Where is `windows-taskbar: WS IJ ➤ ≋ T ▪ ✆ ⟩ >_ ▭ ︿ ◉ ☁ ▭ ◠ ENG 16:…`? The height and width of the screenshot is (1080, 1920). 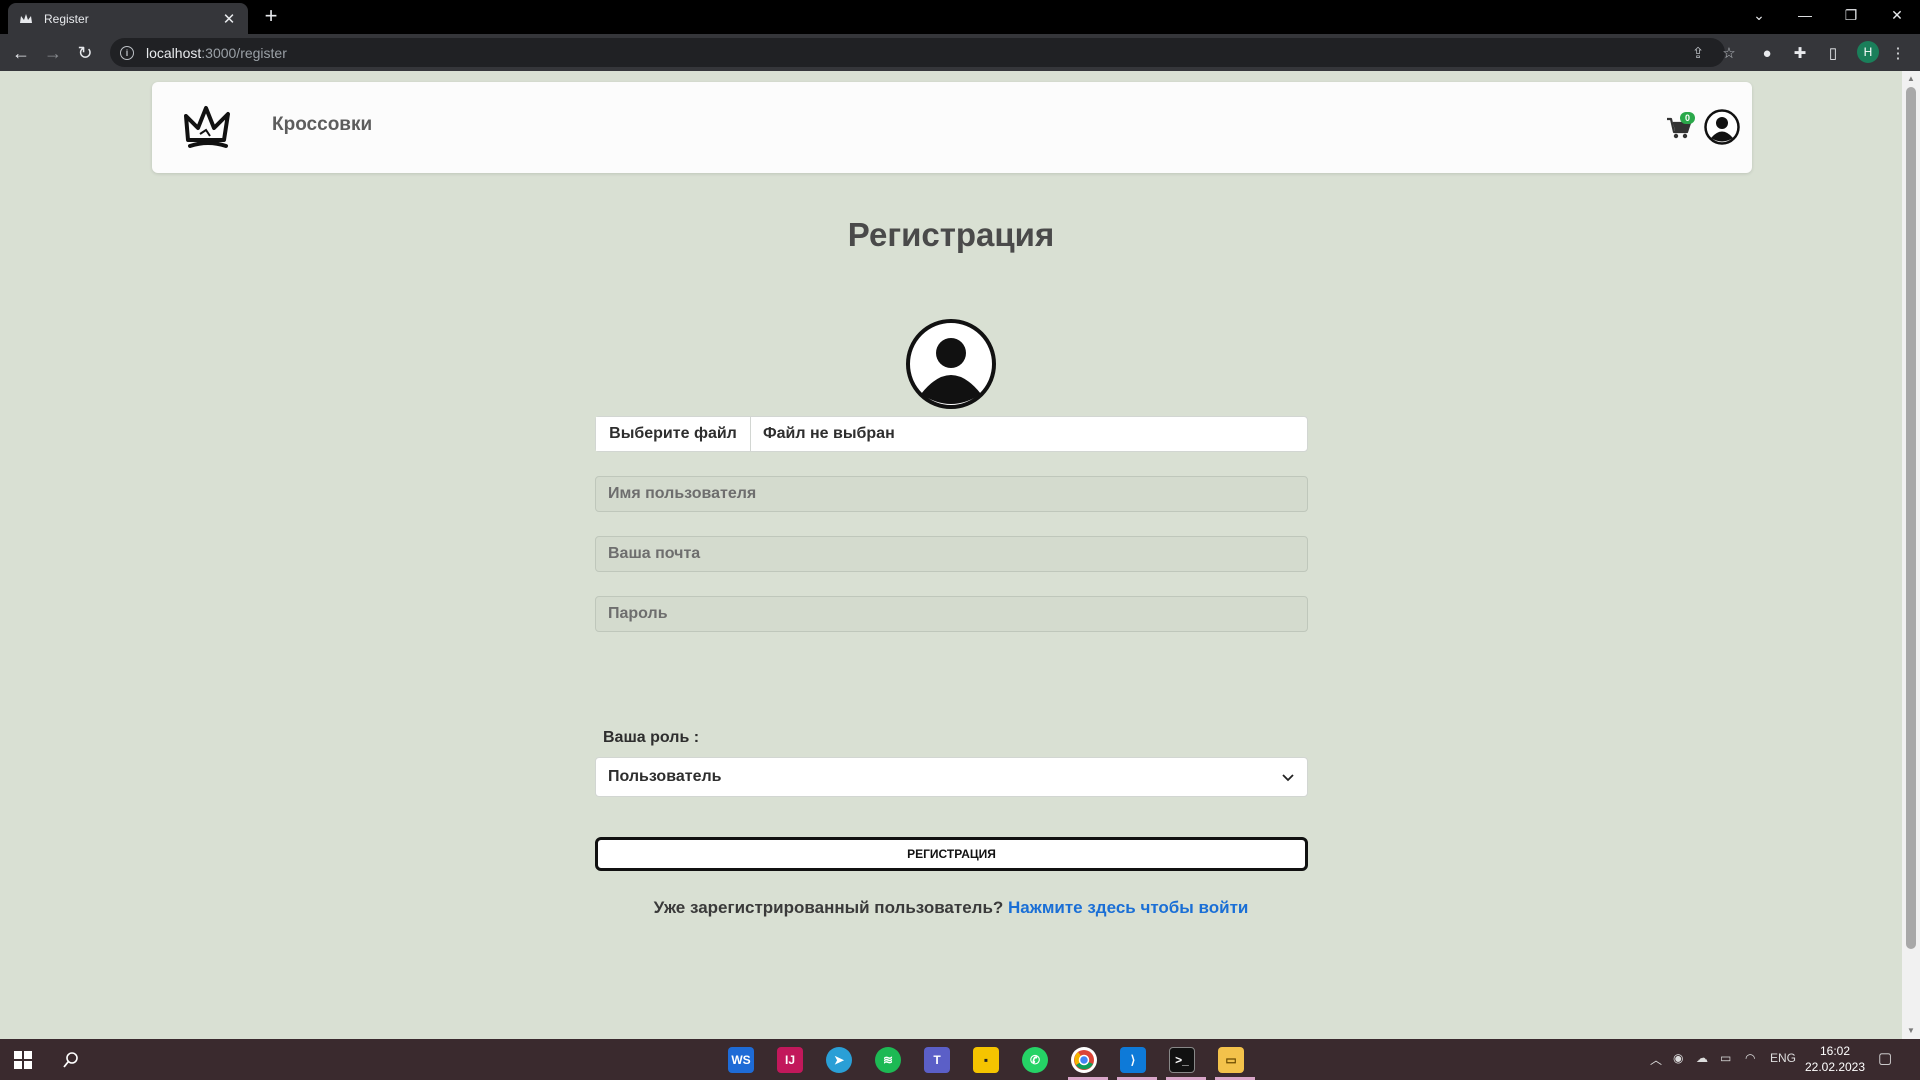
windows-taskbar: WS IJ ➤ ≋ T ▪ ✆ ⟩ >_ ▭ ︿ ◉ ☁ ▭ ◠ ENG 16:… is located at coordinates (960, 1059).